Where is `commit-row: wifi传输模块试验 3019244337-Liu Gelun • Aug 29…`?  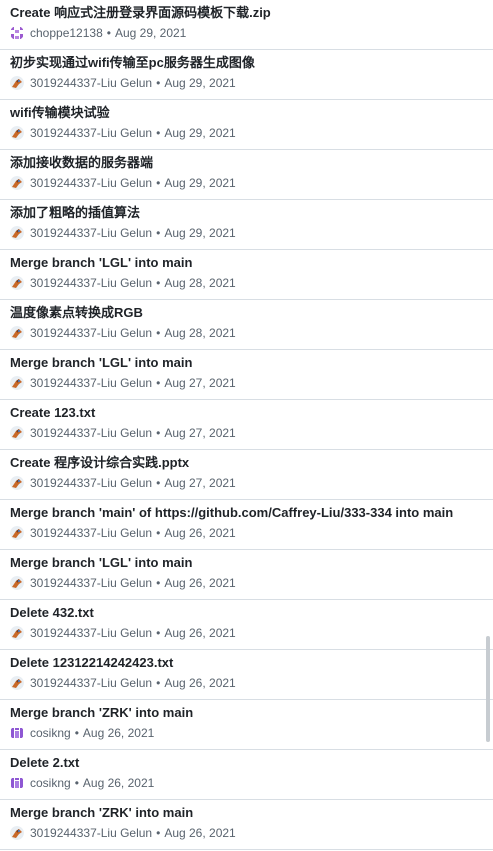 commit-row: wifi传输模块试验 3019244337-Liu Gelun • Aug 29… is located at coordinates (246, 125).